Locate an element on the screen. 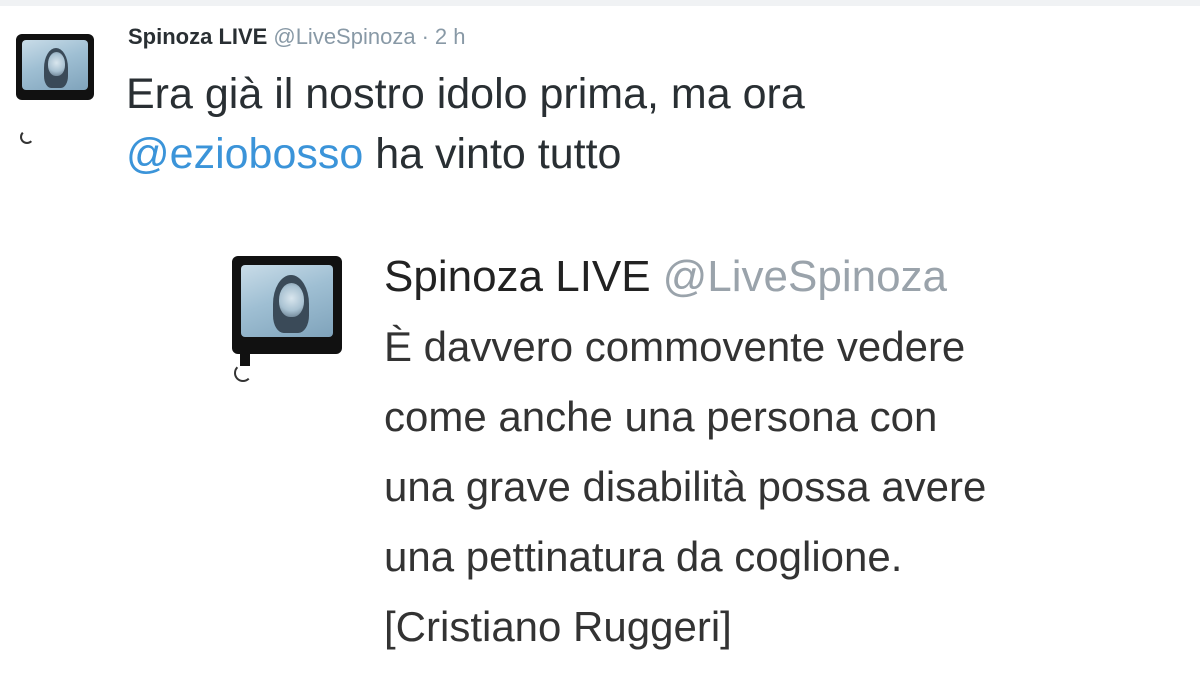  avatar-face is located at coordinates (56, 64).